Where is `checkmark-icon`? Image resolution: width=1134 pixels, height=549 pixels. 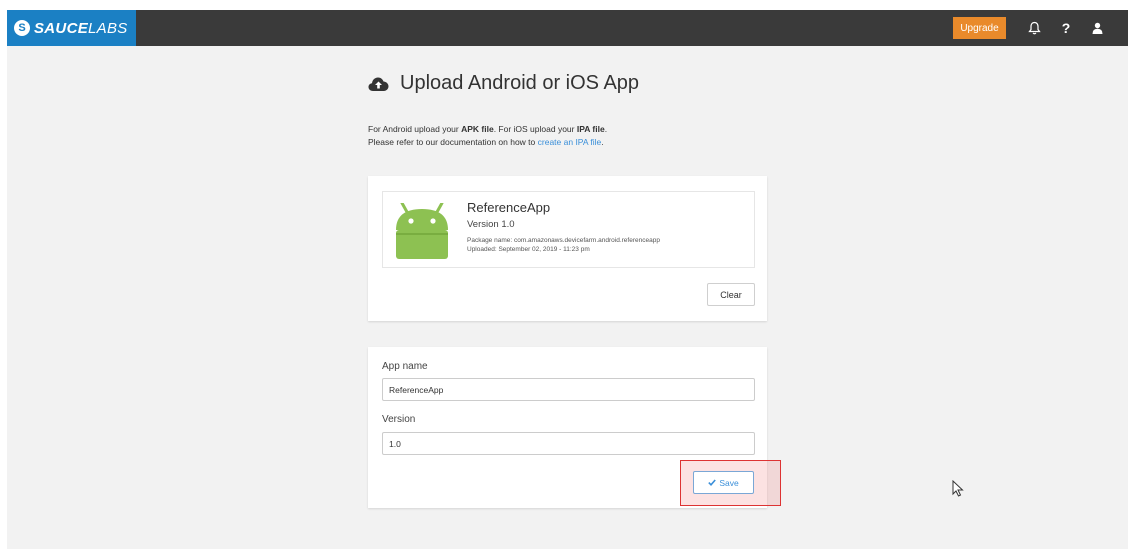 checkmark-icon is located at coordinates (712, 482).